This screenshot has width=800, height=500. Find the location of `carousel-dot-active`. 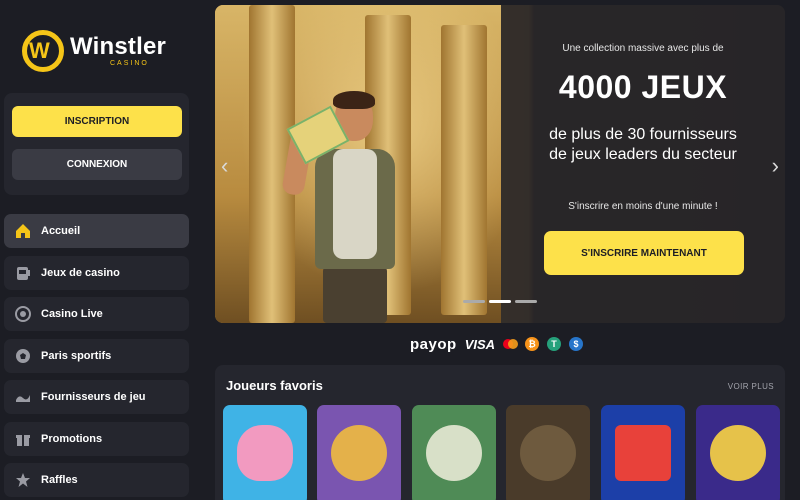

carousel-dot-active is located at coordinates (500, 301).